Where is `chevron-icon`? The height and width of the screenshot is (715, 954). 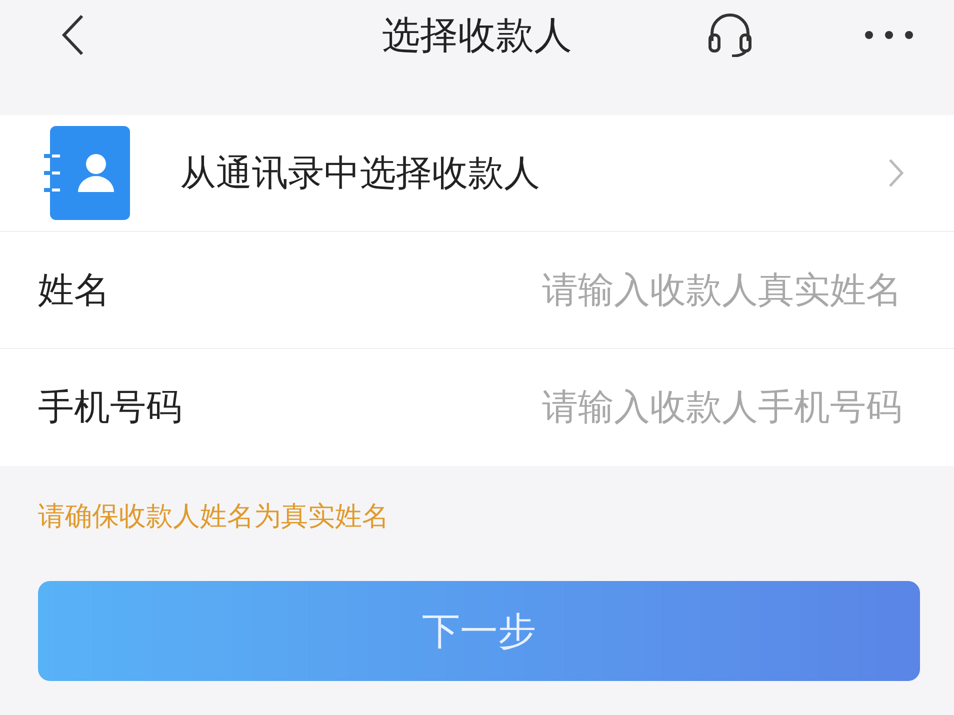 chevron-icon is located at coordinates (896, 173).